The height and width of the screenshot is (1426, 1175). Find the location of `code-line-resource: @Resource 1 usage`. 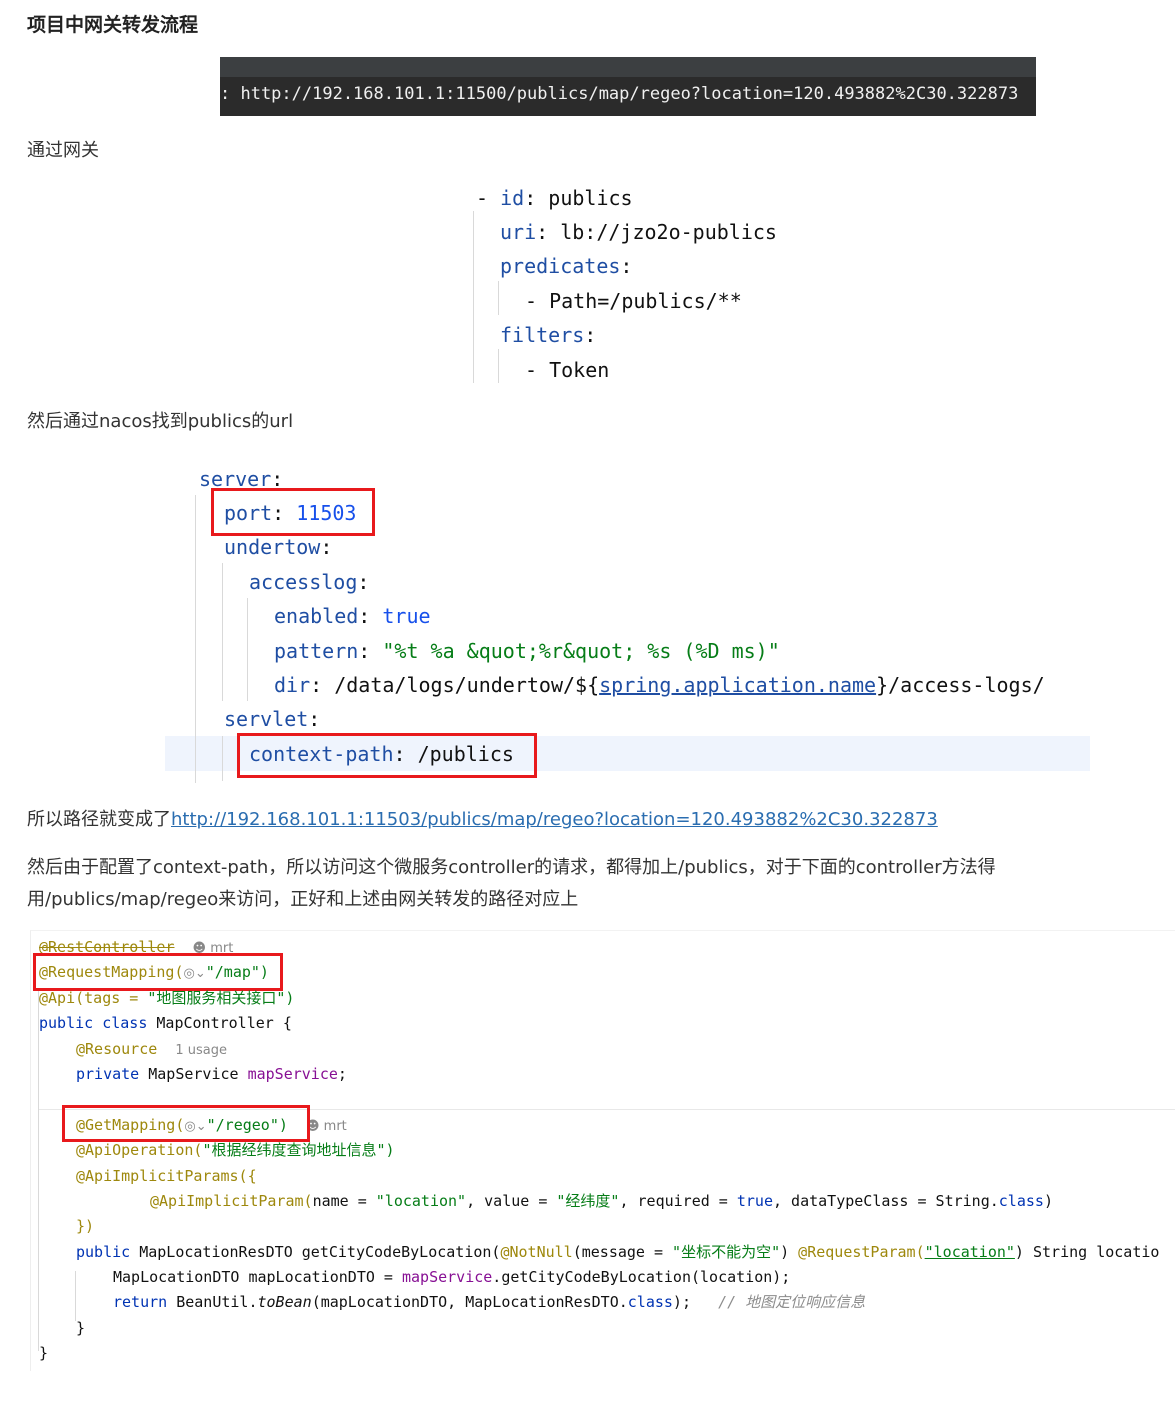

code-line-resource: @Resource 1 usage is located at coordinates (151, 1049).